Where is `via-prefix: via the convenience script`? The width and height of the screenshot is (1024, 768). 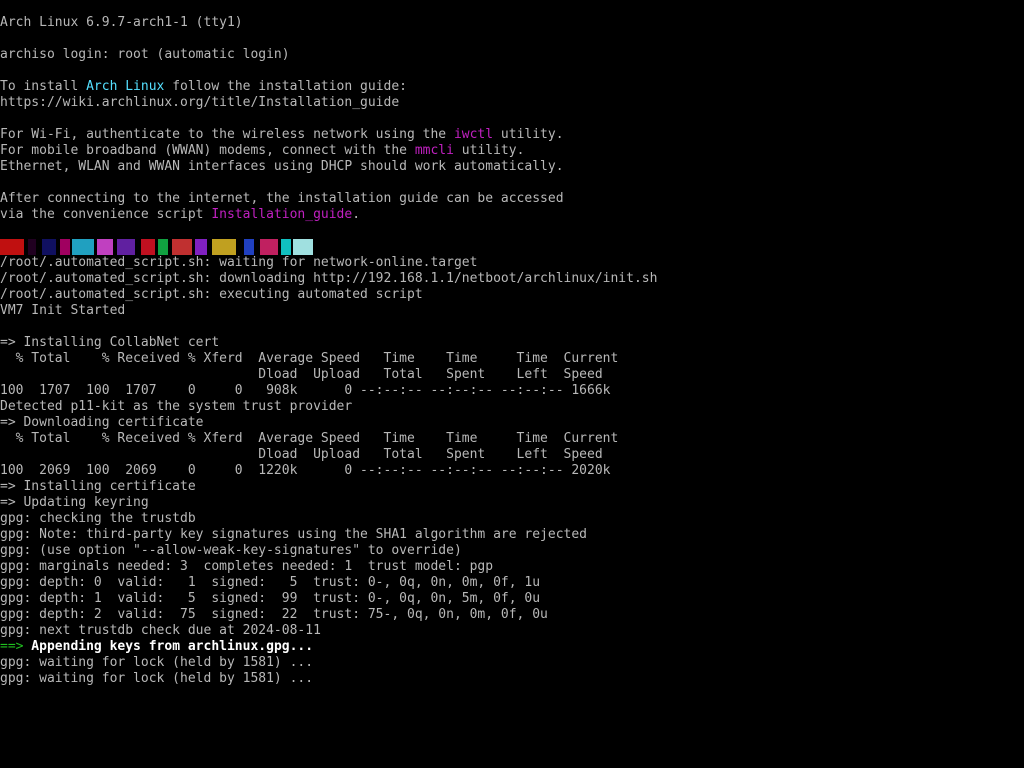
via-prefix: via the convenience script is located at coordinates (106, 214).